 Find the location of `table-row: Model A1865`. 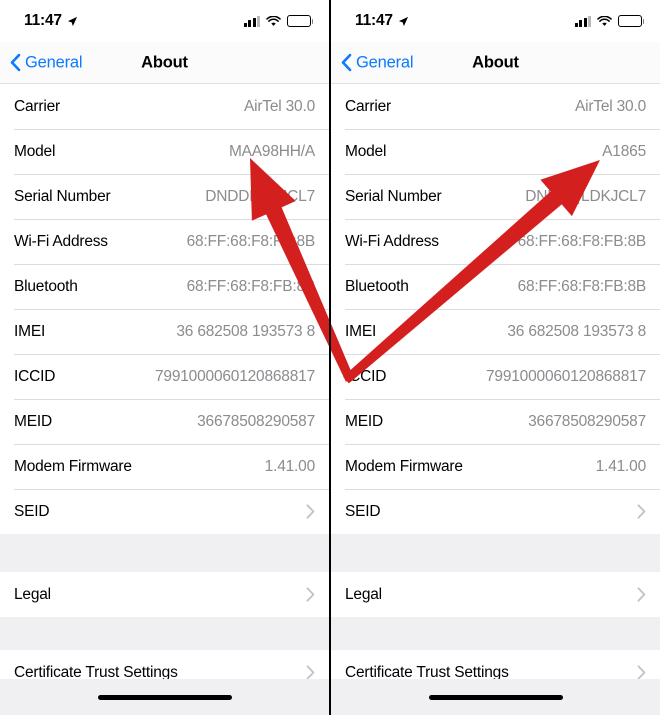

table-row: Model A1865 is located at coordinates (495, 151).